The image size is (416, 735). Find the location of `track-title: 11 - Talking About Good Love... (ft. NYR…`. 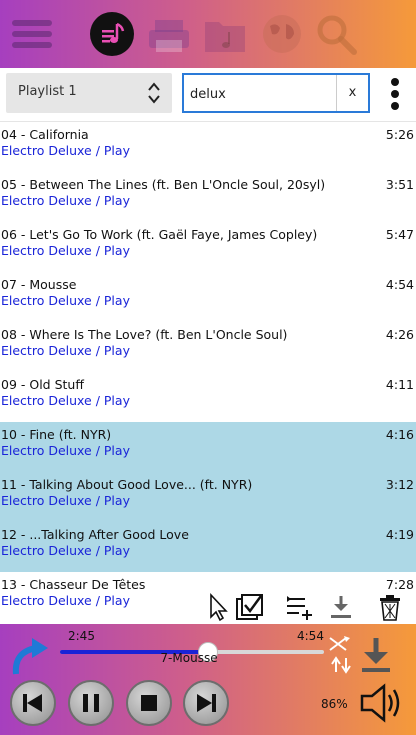

track-title: 11 - Talking About Good Love... (ft. NYR… is located at coordinates (127, 484).